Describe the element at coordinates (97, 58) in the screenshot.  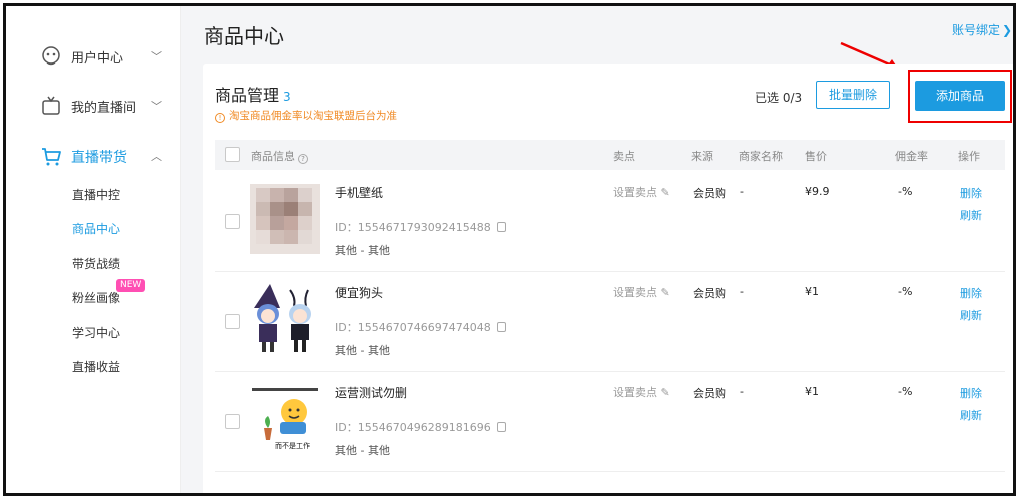
I see `sidebar-group-label: 用户中心` at that location.